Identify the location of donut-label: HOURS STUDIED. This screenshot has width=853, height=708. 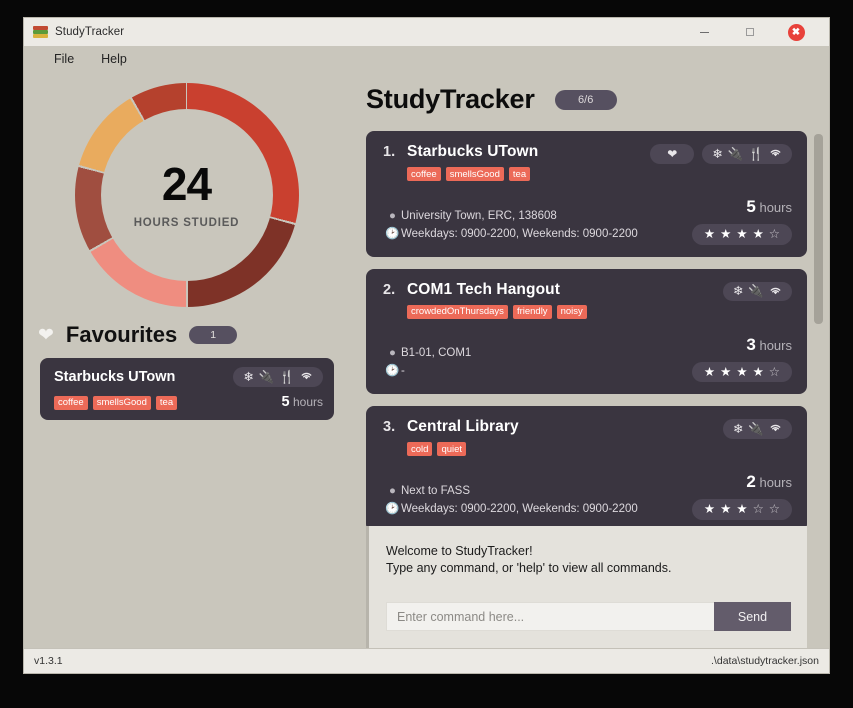
(186, 223).